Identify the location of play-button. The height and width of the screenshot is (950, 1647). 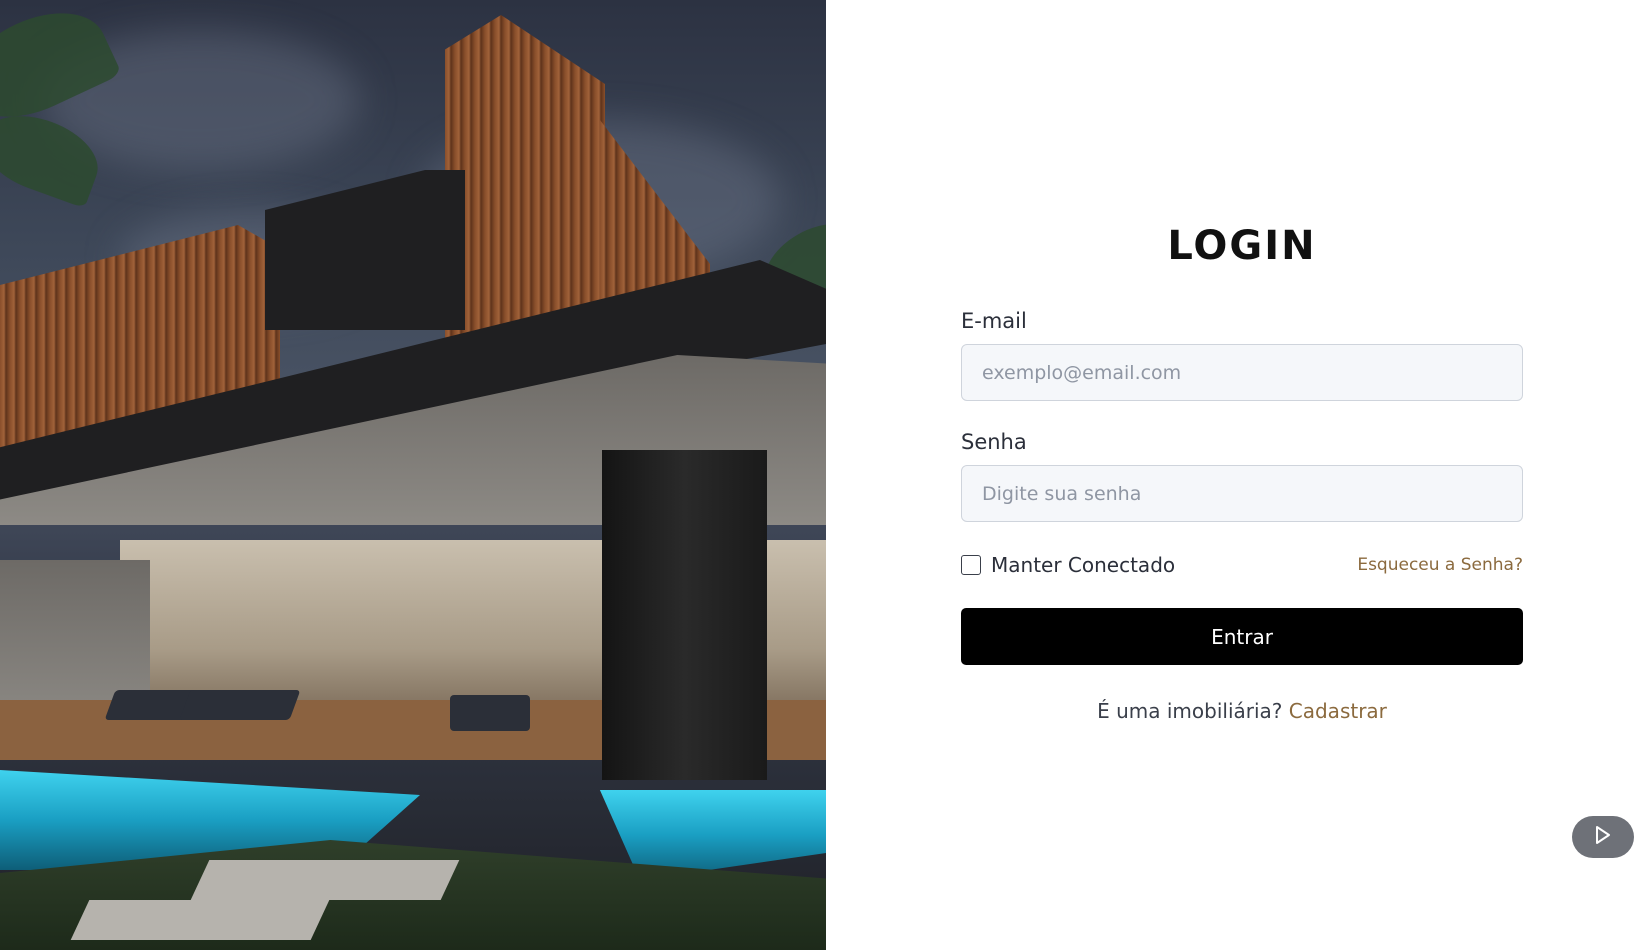
(1603, 837).